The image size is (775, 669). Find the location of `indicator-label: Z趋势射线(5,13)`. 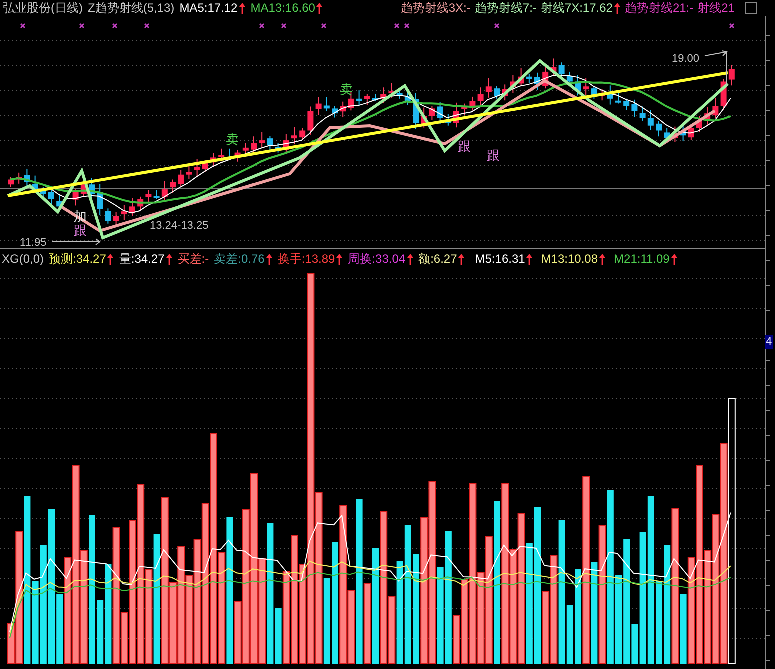

indicator-label: Z趋势射线(5,13) is located at coordinates (131, 8).